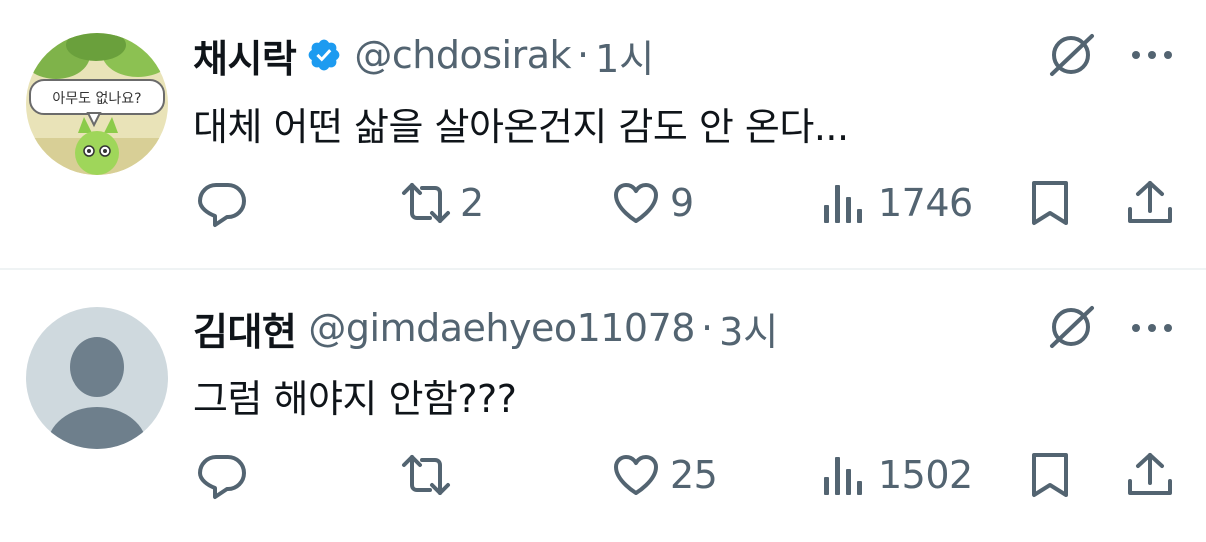 Image resolution: width=1206 pixels, height=542 pixels. What do you see at coordinates (324, 55) in the screenshot?
I see `verified-badge-icon` at bounding box center [324, 55].